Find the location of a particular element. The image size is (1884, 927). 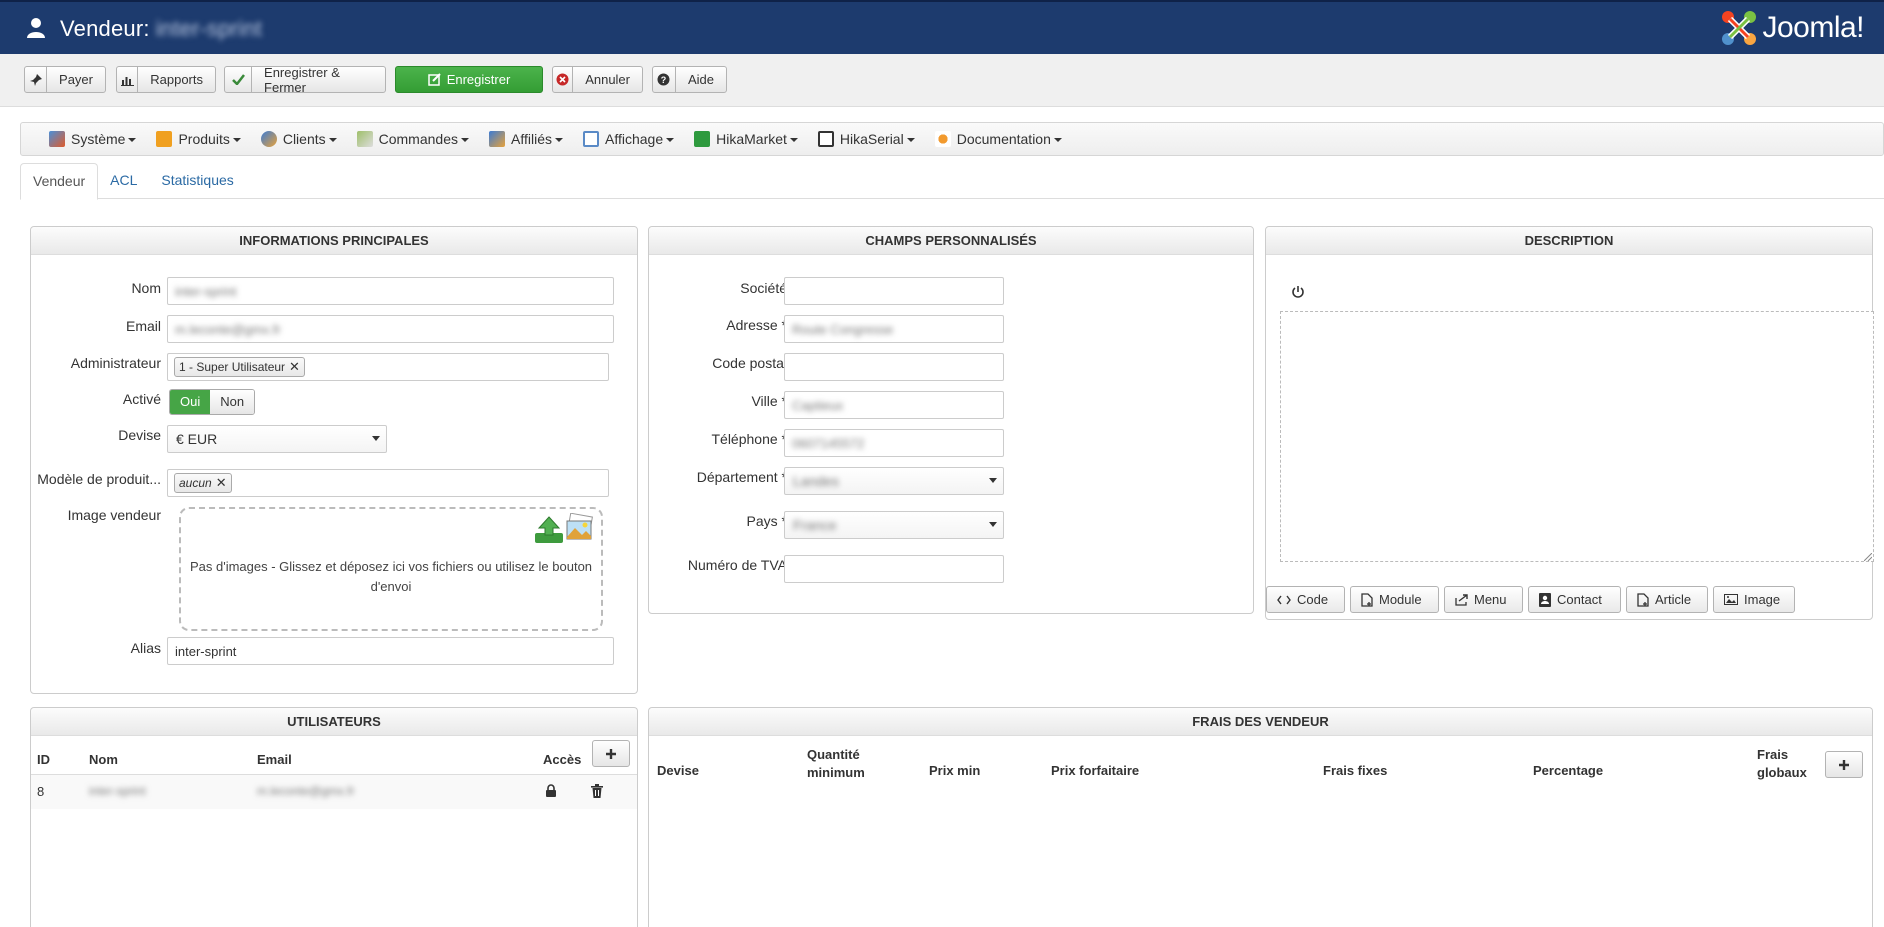

phone-input: 0607145572 is located at coordinates (894, 443).